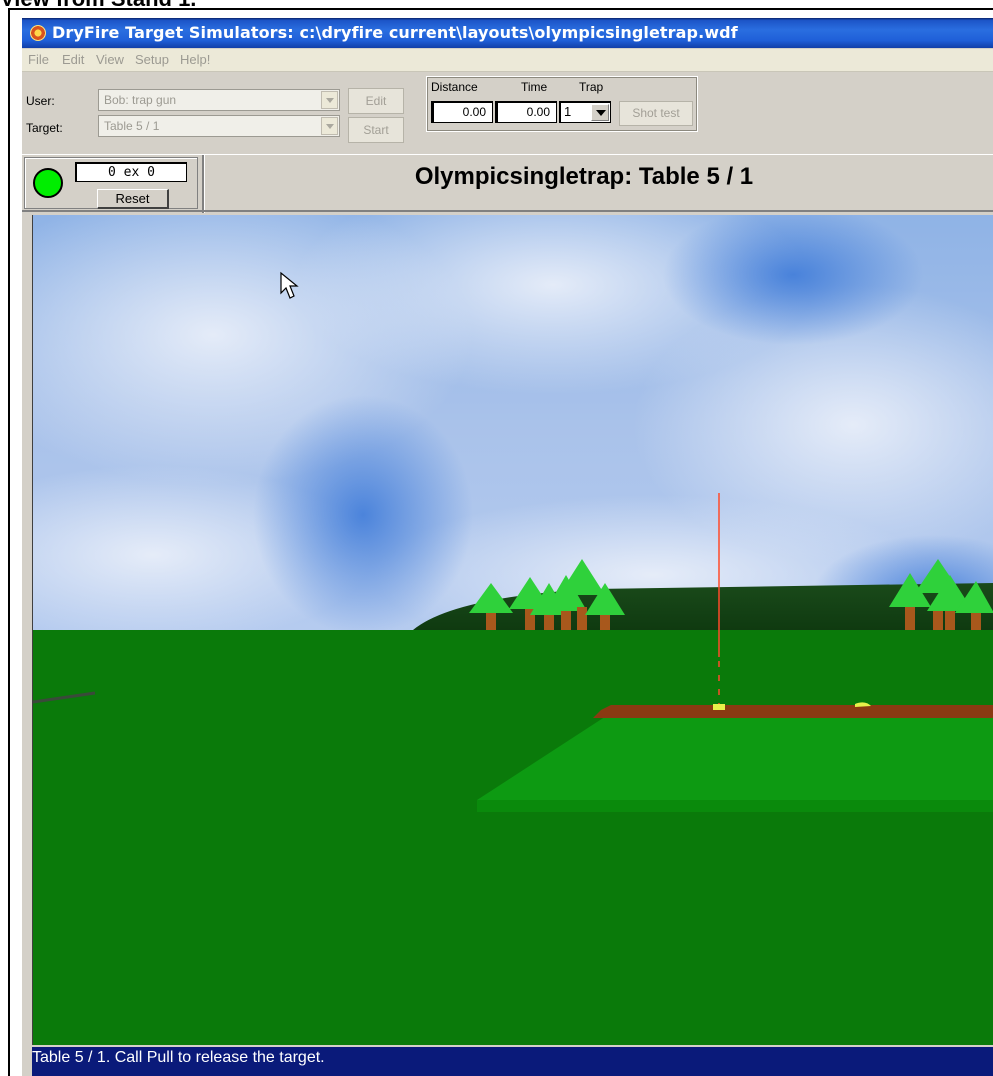  I want to click on menu-help: Help!, so click(195, 59).